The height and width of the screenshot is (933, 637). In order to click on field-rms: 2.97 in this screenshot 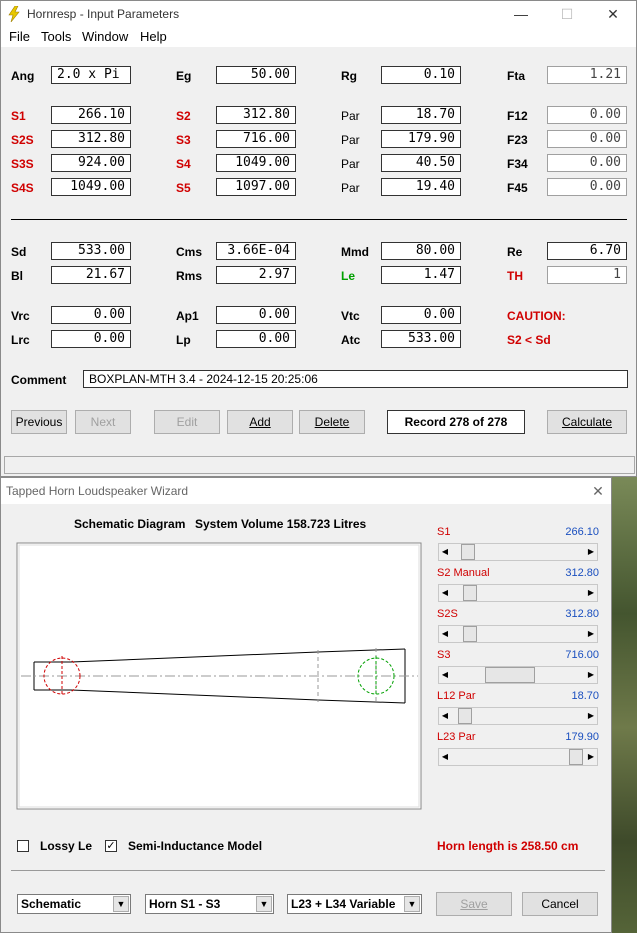, I will do `click(256, 275)`.